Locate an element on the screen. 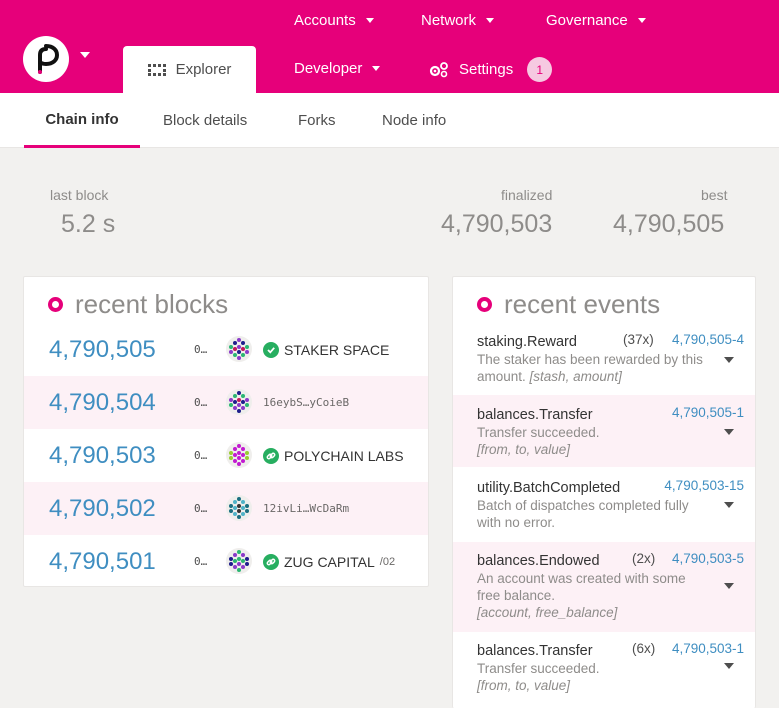  best-label: best is located at coordinates (714, 195).